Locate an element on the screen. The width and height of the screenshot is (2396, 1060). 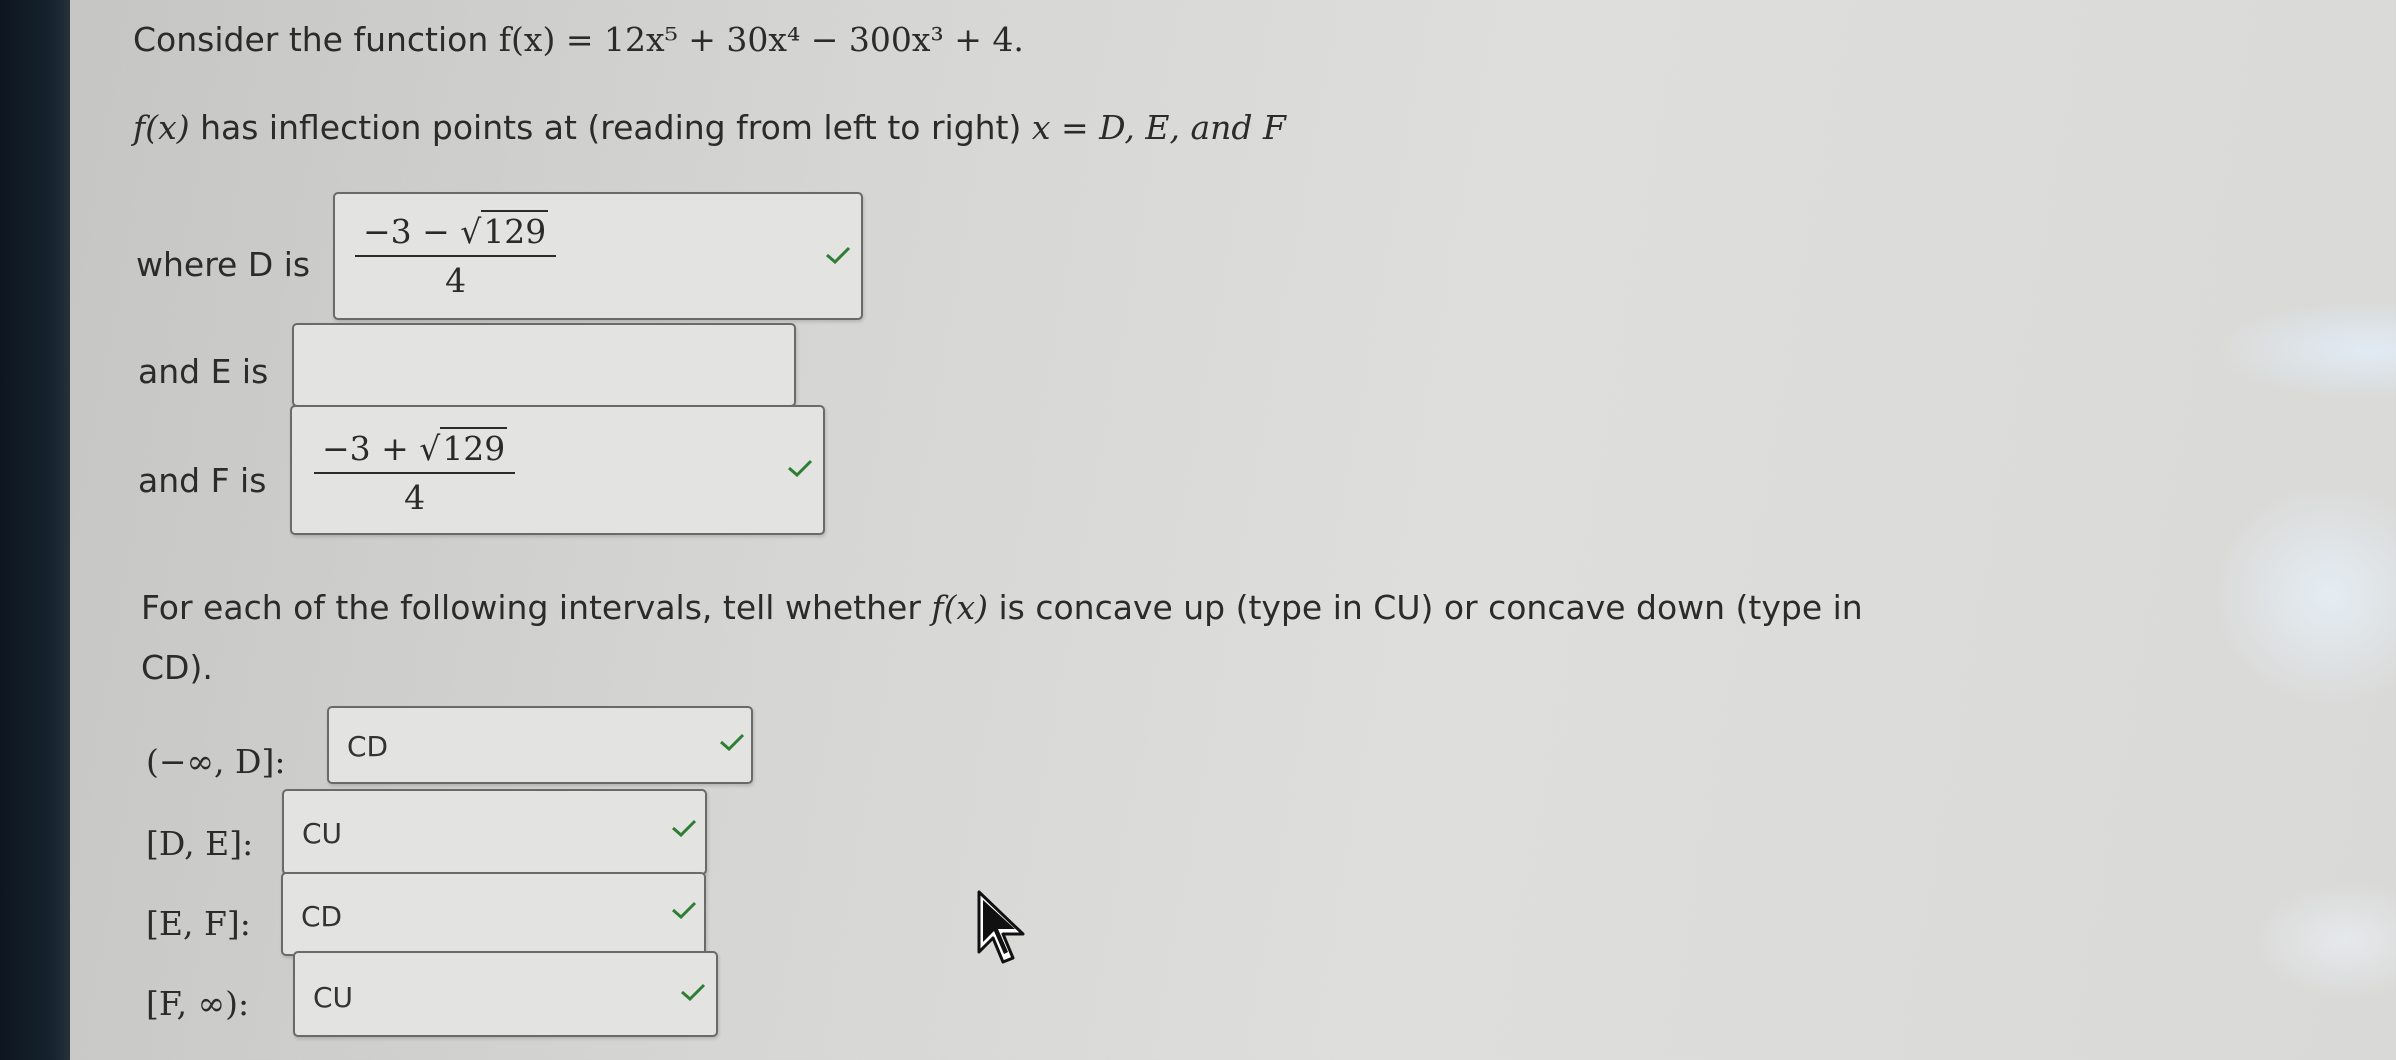
concavity-prompt-cont: CD). is located at coordinates (177, 667).